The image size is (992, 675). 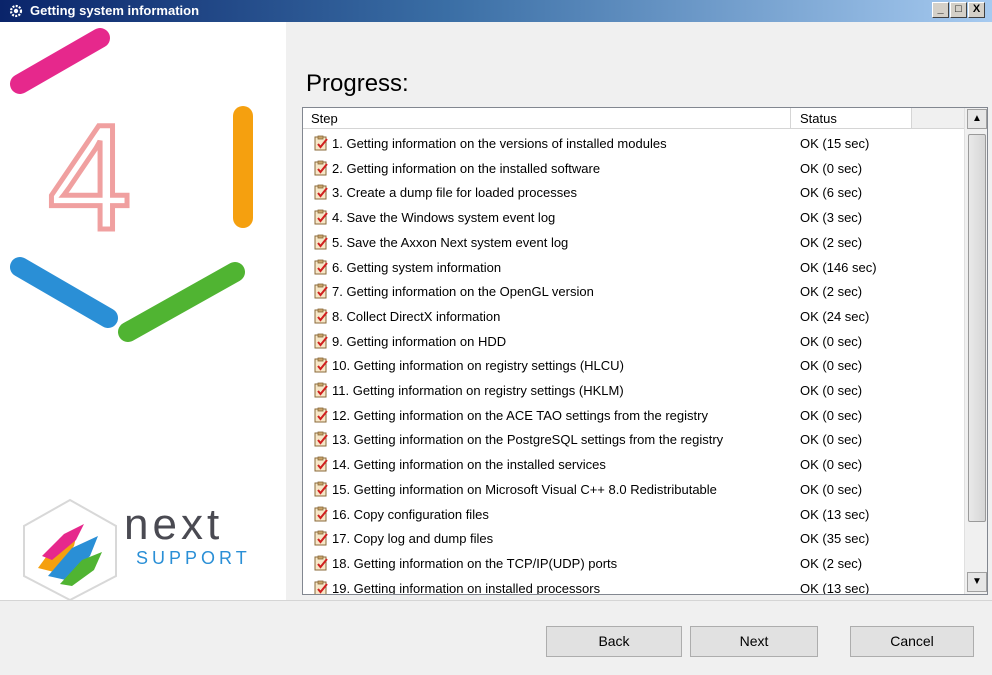 I want to click on column-header-step: Step, so click(x=547, y=118).